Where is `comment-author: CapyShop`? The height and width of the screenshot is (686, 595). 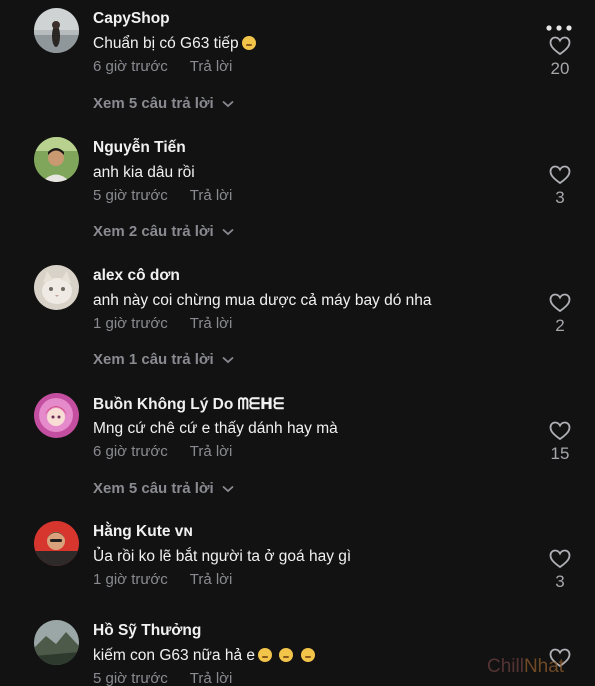
comment-author: CapyShop is located at coordinates (131, 19).